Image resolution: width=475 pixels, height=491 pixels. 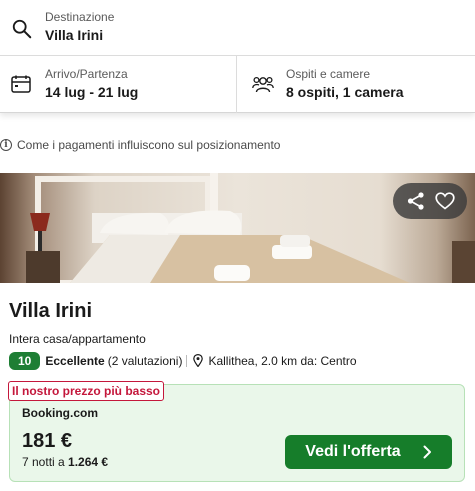 I want to click on heart-icon, so click(x=444, y=201).